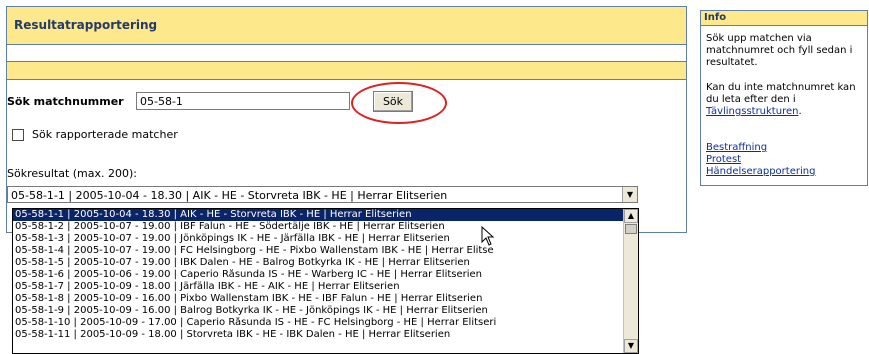  What do you see at coordinates (243, 101) in the screenshot?
I see `search-matchnumber-input` at bounding box center [243, 101].